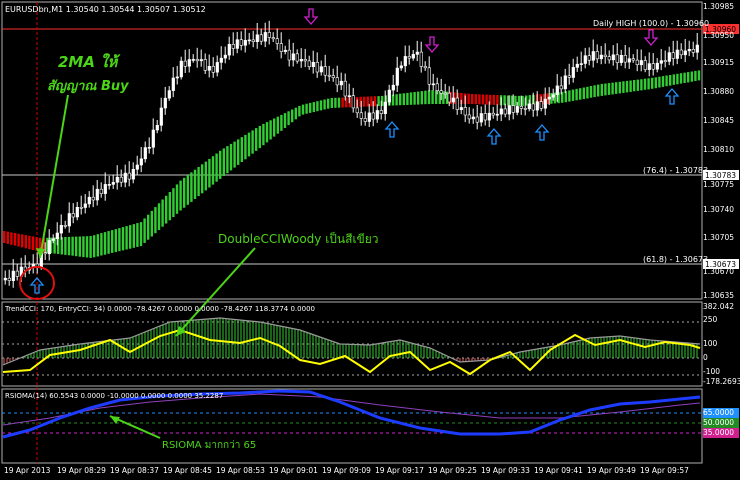 The height and width of the screenshot is (480, 740). Describe the element at coordinates (54, 176) in the screenshot. I see `ma-annotation-pointer` at that location.